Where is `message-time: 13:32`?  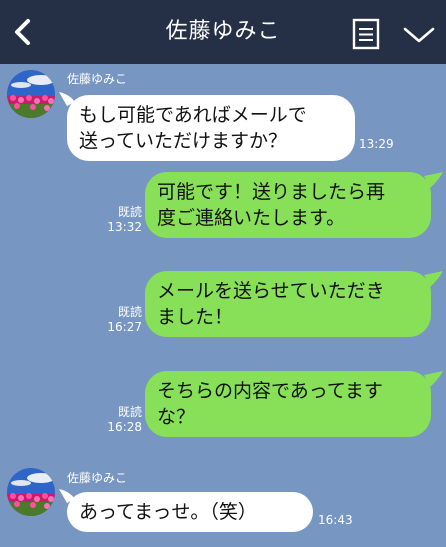 message-time: 13:32 is located at coordinates (124, 227).